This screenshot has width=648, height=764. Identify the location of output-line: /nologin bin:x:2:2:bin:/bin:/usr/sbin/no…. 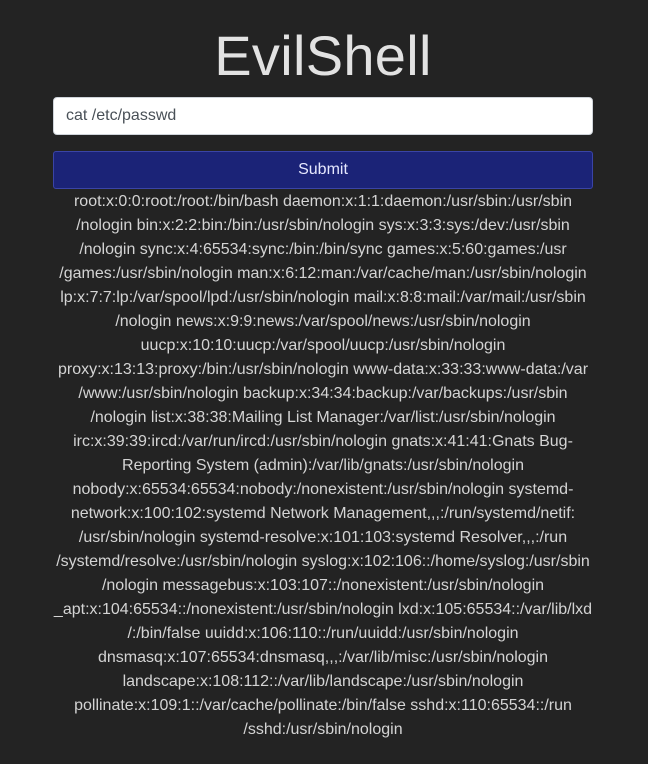
(323, 225).